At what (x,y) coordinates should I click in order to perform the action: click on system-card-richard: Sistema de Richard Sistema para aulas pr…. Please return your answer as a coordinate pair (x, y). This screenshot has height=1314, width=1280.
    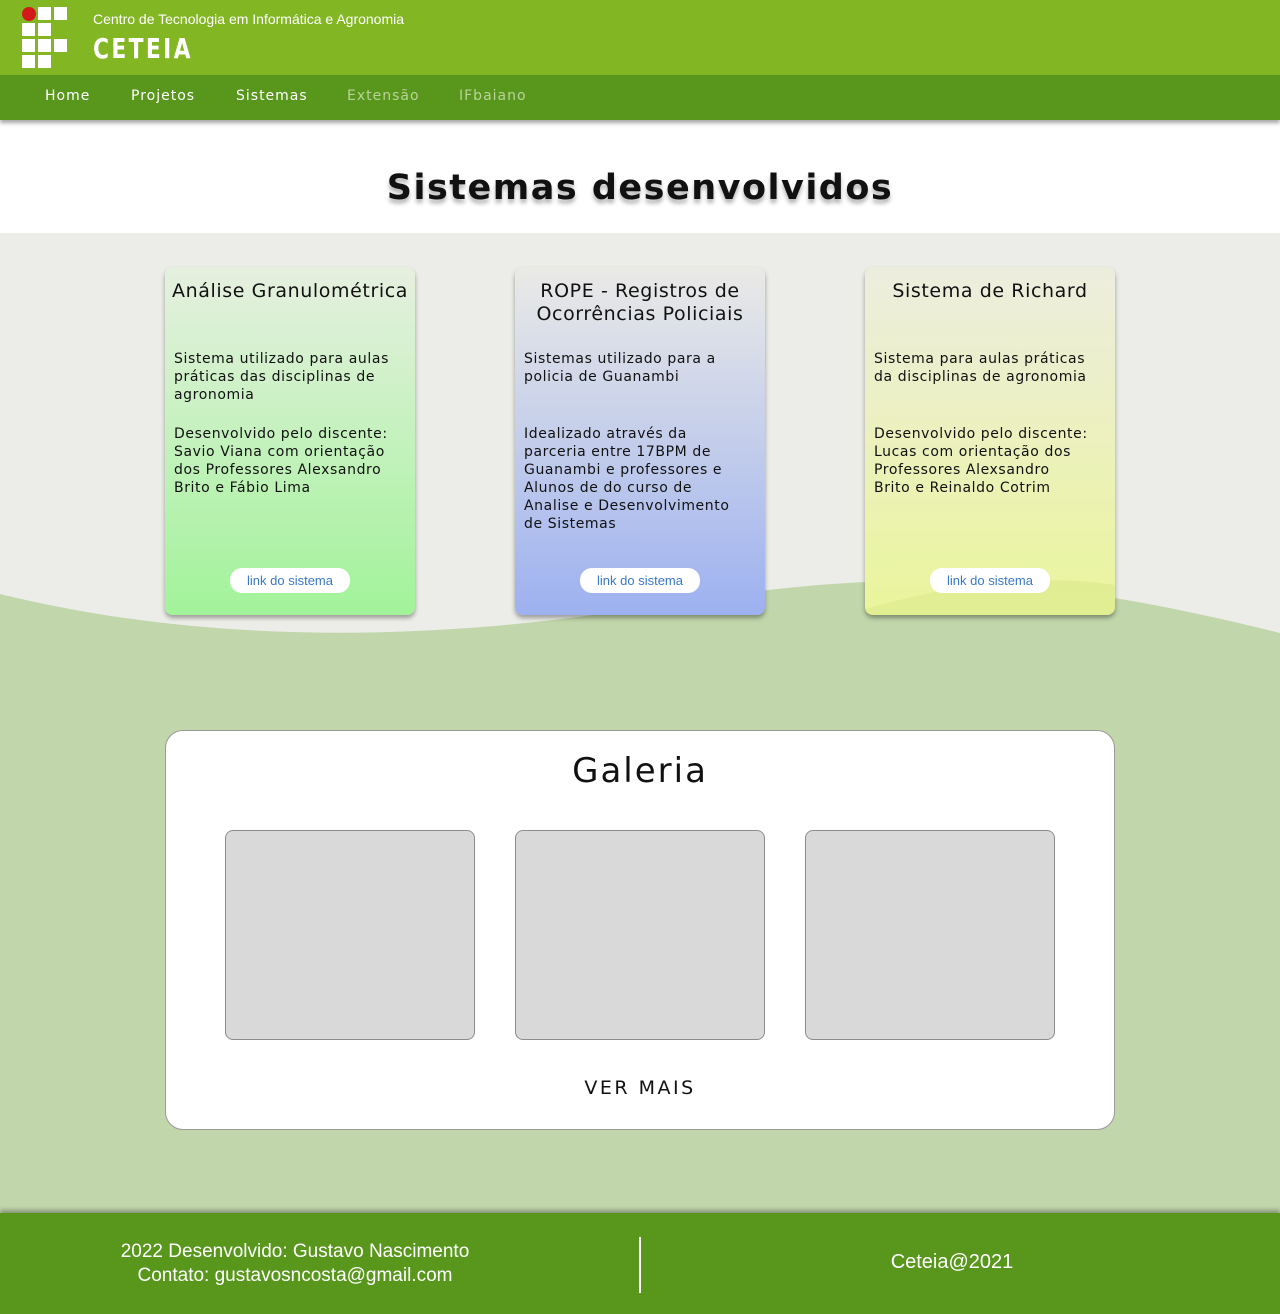
    Looking at the image, I should click on (990, 441).